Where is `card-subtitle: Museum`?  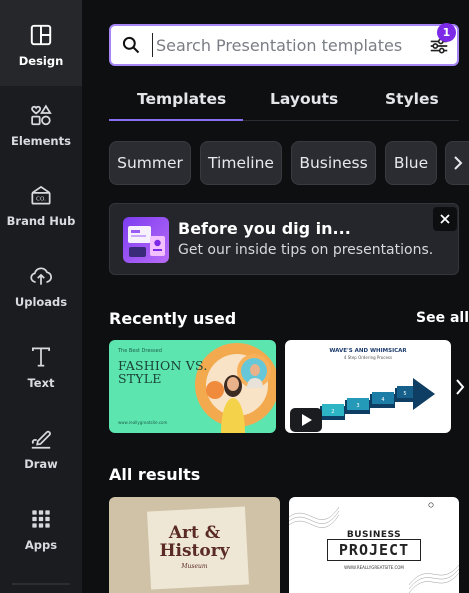 card-subtitle: Museum is located at coordinates (194, 566).